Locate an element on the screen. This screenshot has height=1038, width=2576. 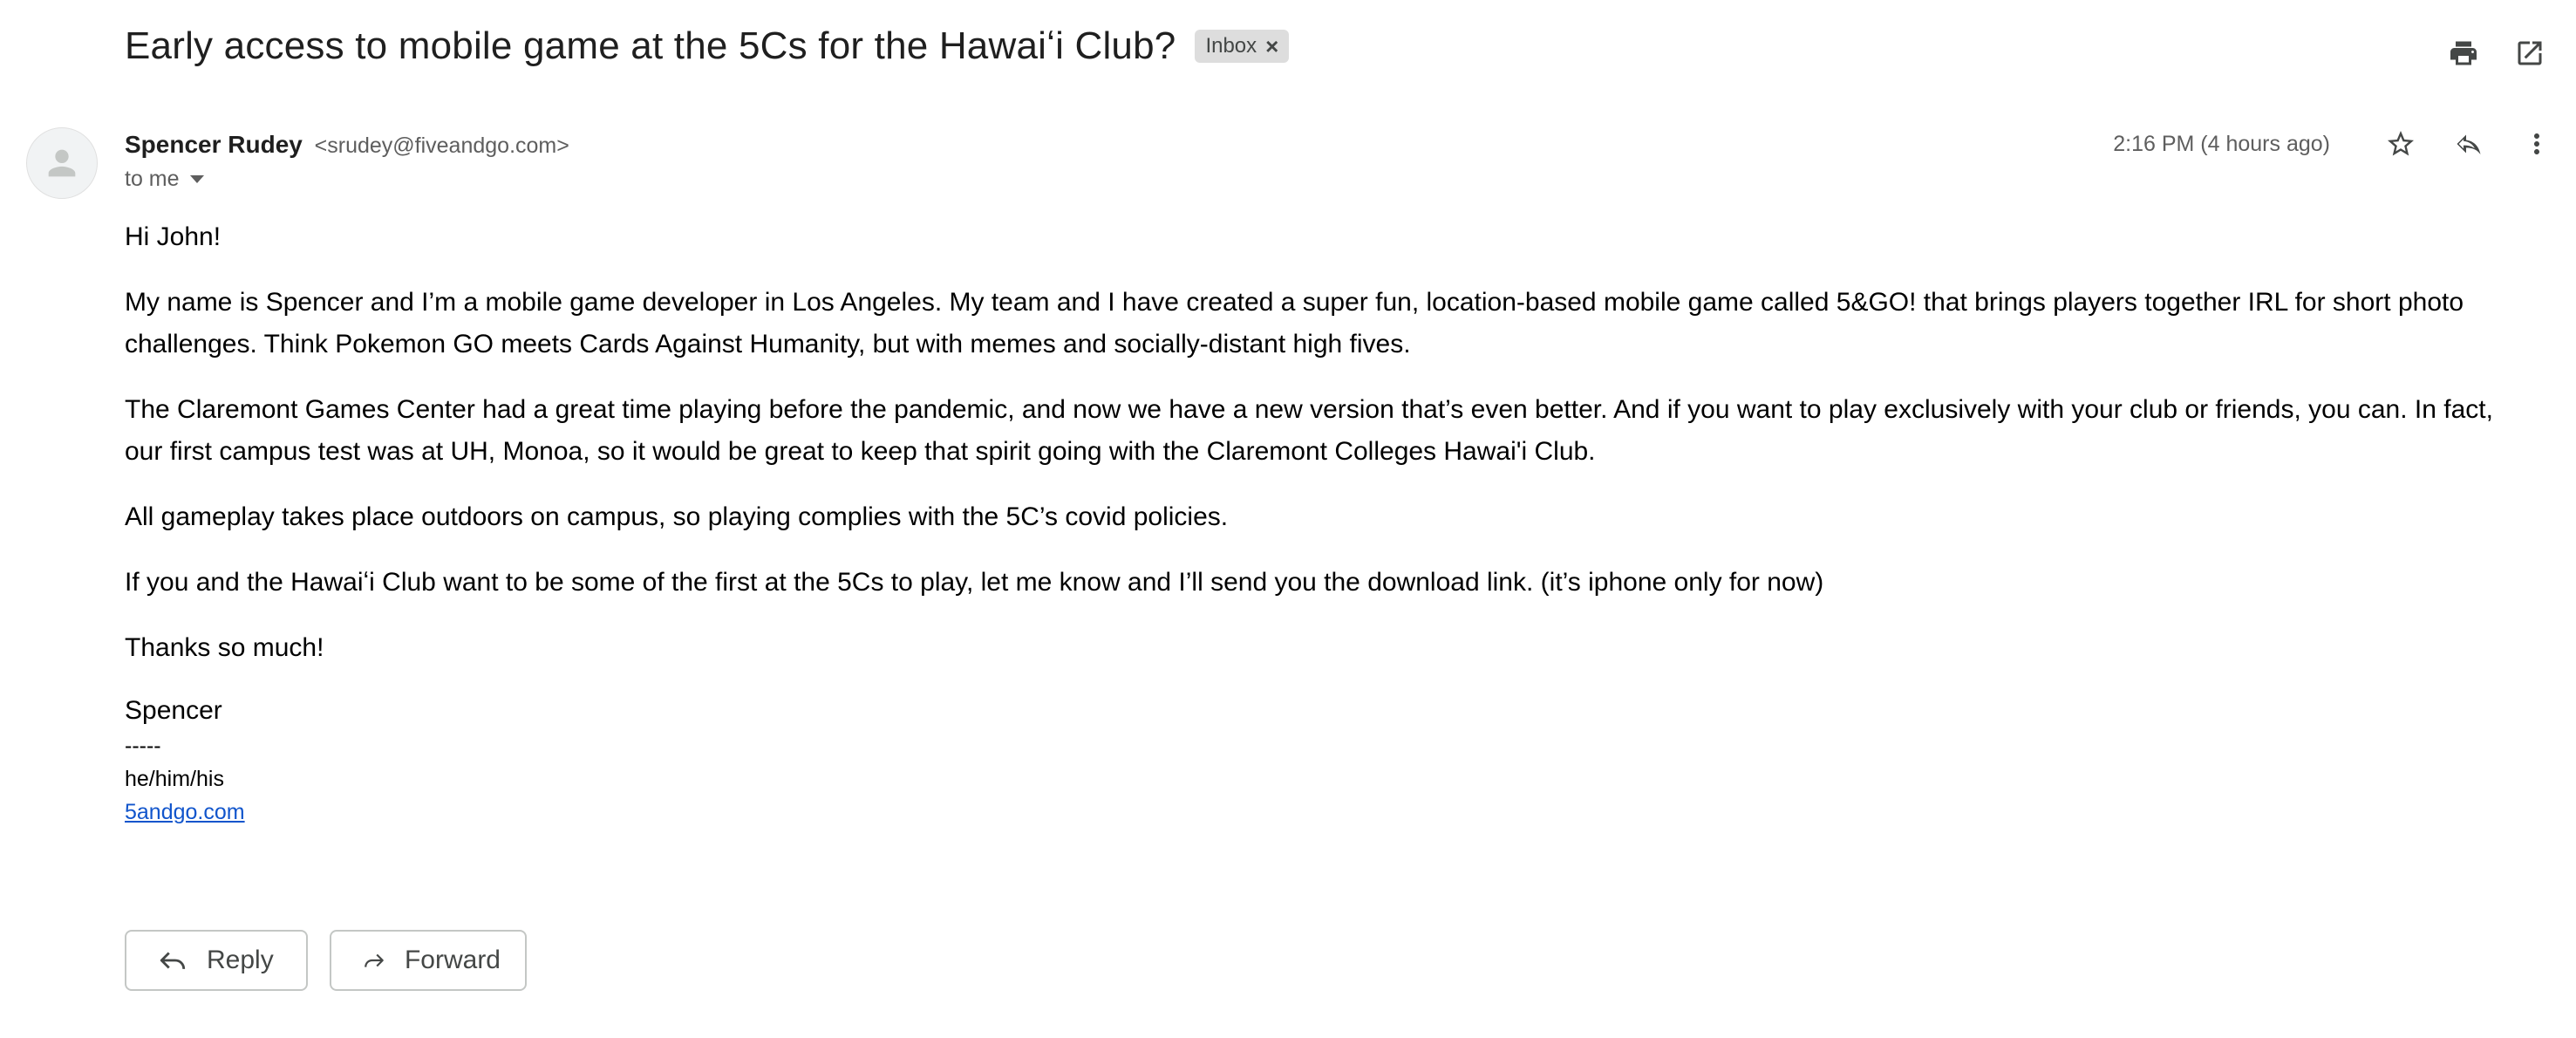
print-icon is located at coordinates (2463, 53).